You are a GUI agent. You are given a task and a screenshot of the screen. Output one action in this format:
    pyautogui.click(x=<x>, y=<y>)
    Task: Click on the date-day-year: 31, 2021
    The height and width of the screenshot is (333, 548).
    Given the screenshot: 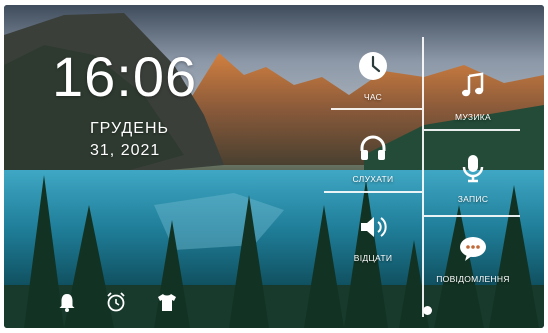 What is the action you would take?
    pyautogui.click(x=125, y=150)
    